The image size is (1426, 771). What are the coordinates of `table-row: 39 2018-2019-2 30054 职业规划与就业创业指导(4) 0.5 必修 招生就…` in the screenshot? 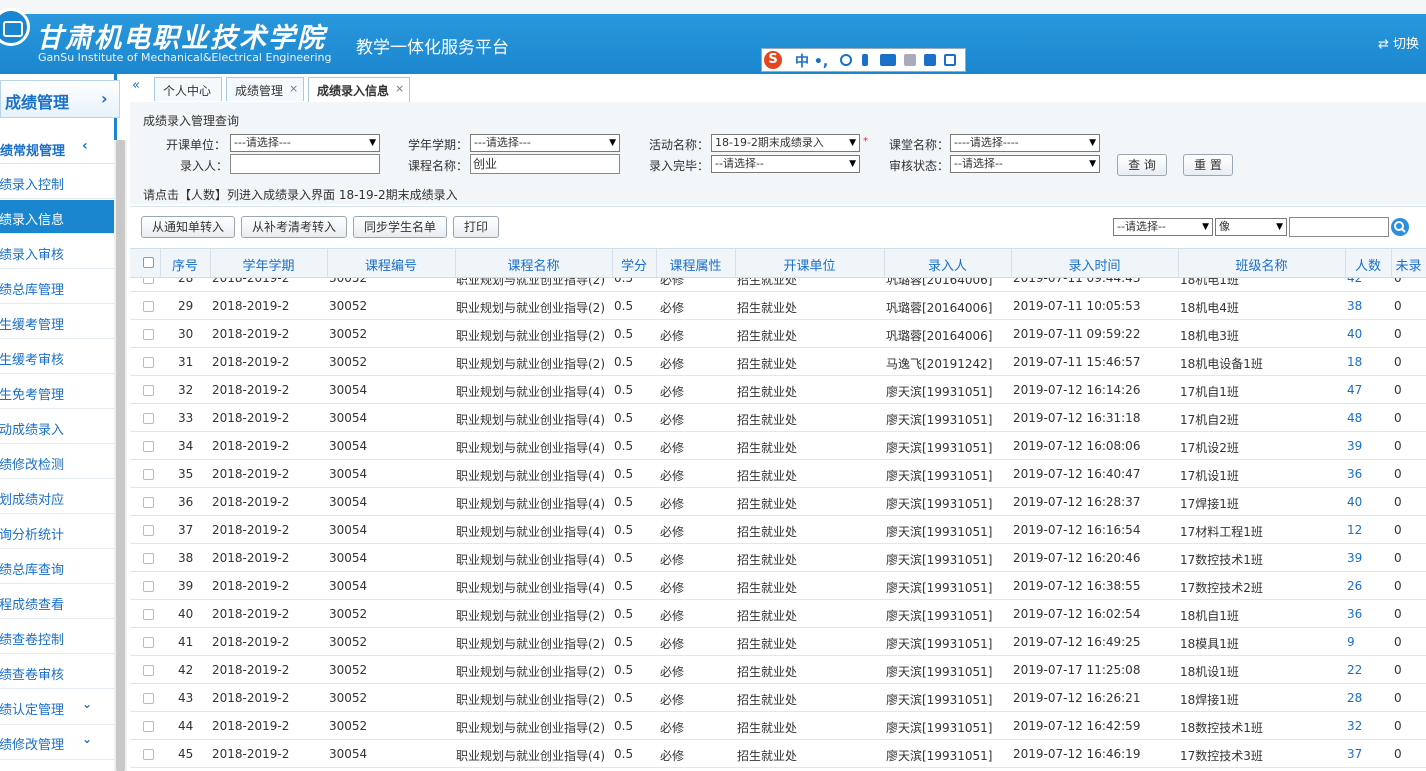 It's located at (778, 586).